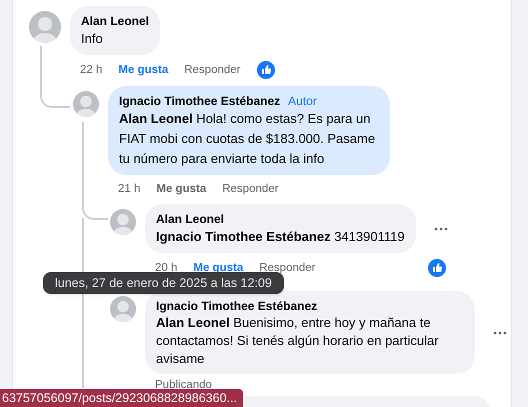 The image size is (528, 407). Describe the element at coordinates (163, 283) in the screenshot. I see `tooltip: lunes, 27 de enero de 2025 a las 12:09` at that location.